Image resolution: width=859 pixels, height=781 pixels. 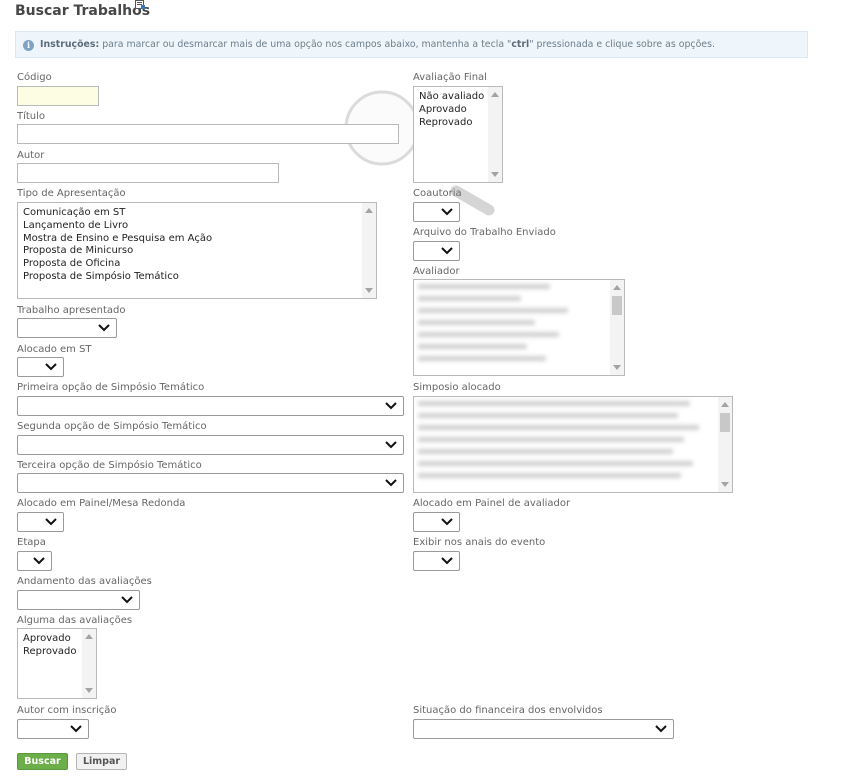 What do you see at coordinates (78, 600) in the screenshot?
I see `andamento-select` at bounding box center [78, 600].